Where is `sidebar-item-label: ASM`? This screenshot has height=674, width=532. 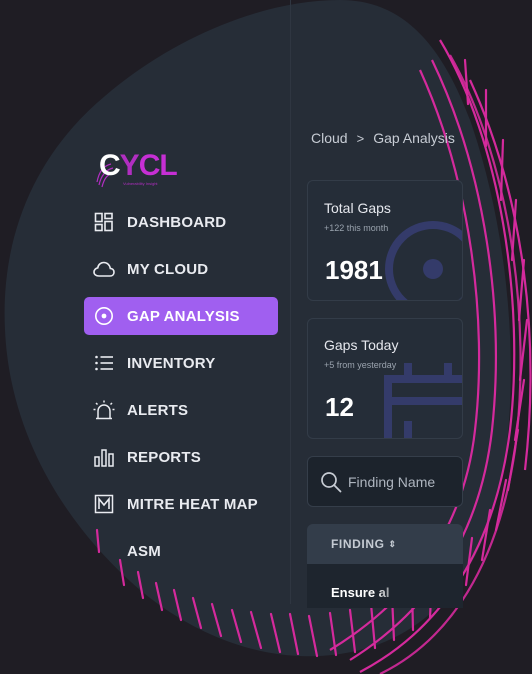
sidebar-item-label: ASM is located at coordinates (144, 551).